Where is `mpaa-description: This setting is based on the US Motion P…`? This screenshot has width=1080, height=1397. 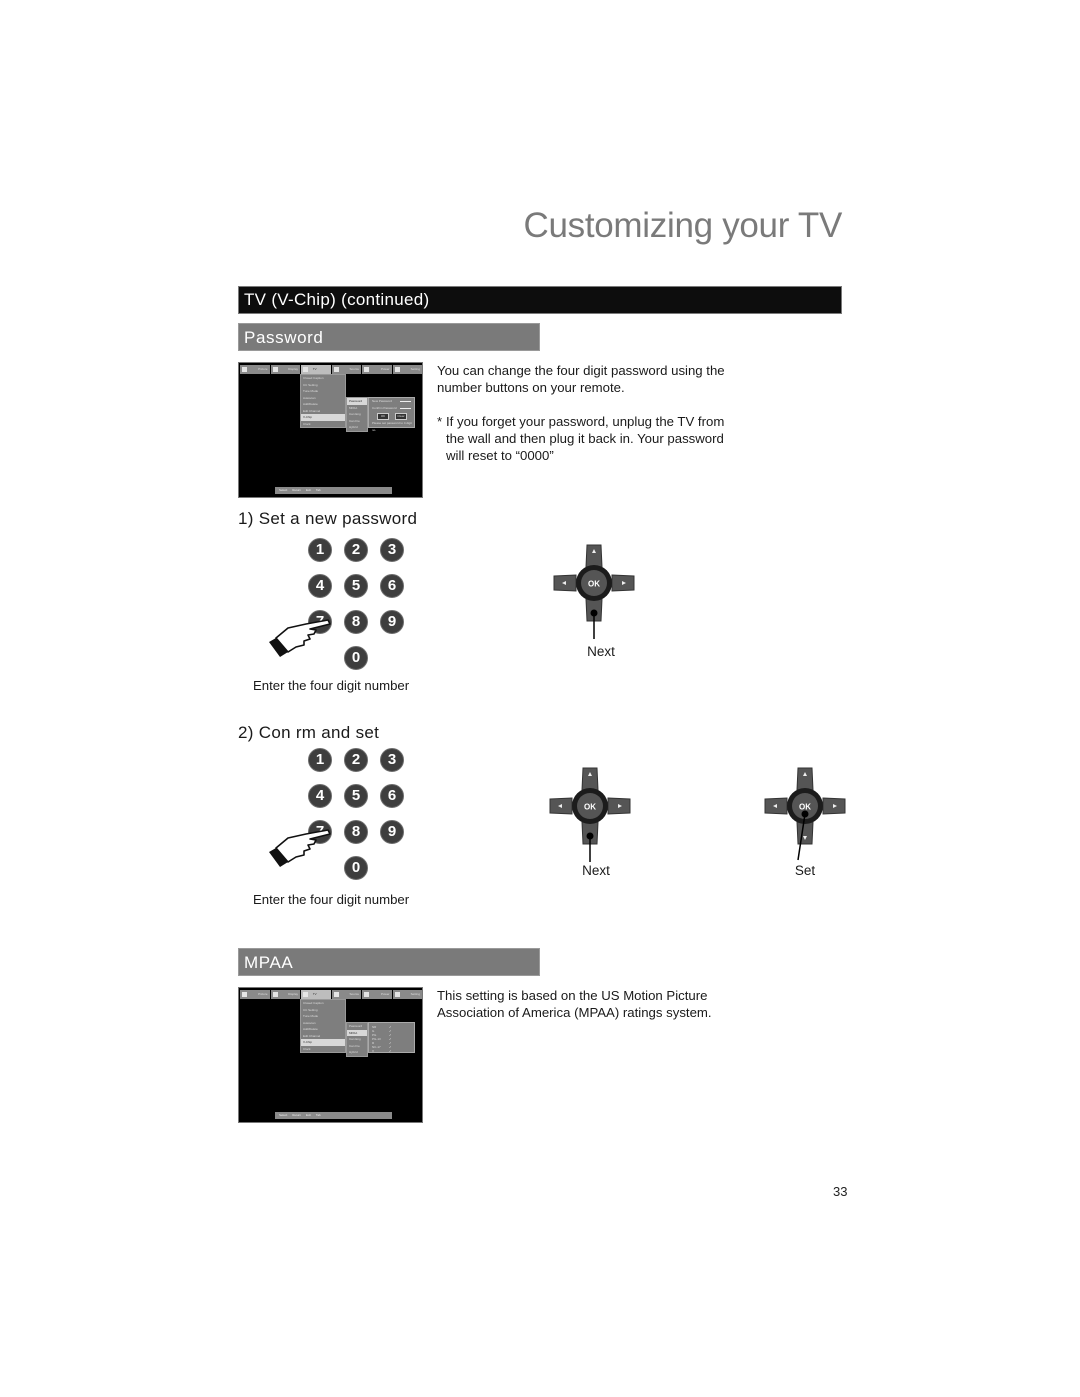
mpaa-description: This setting is based on the US Motion P… is located at coordinates (574, 1004).